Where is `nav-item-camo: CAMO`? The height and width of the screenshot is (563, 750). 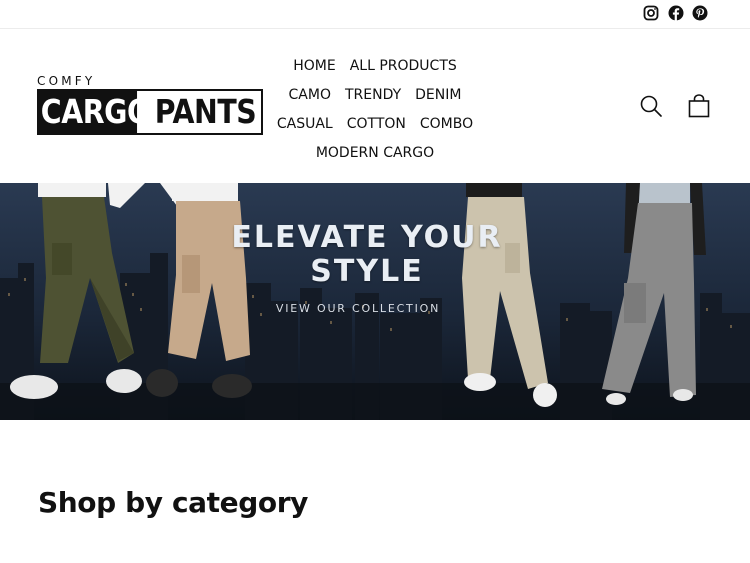 nav-item-camo: CAMO is located at coordinates (310, 95).